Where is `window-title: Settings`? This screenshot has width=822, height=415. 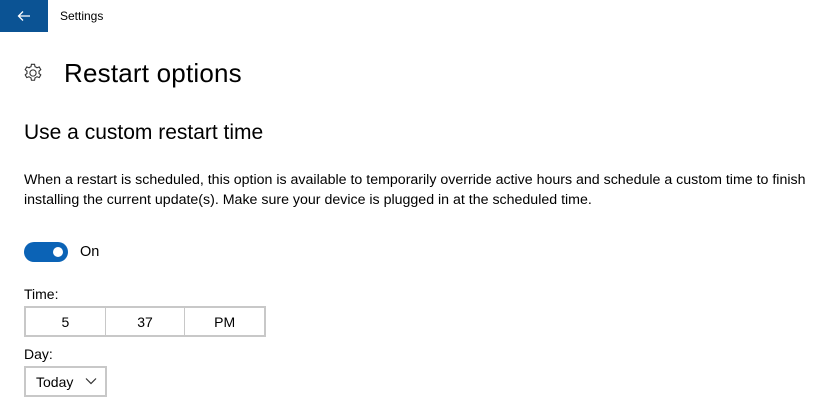
window-title: Settings is located at coordinates (82, 16).